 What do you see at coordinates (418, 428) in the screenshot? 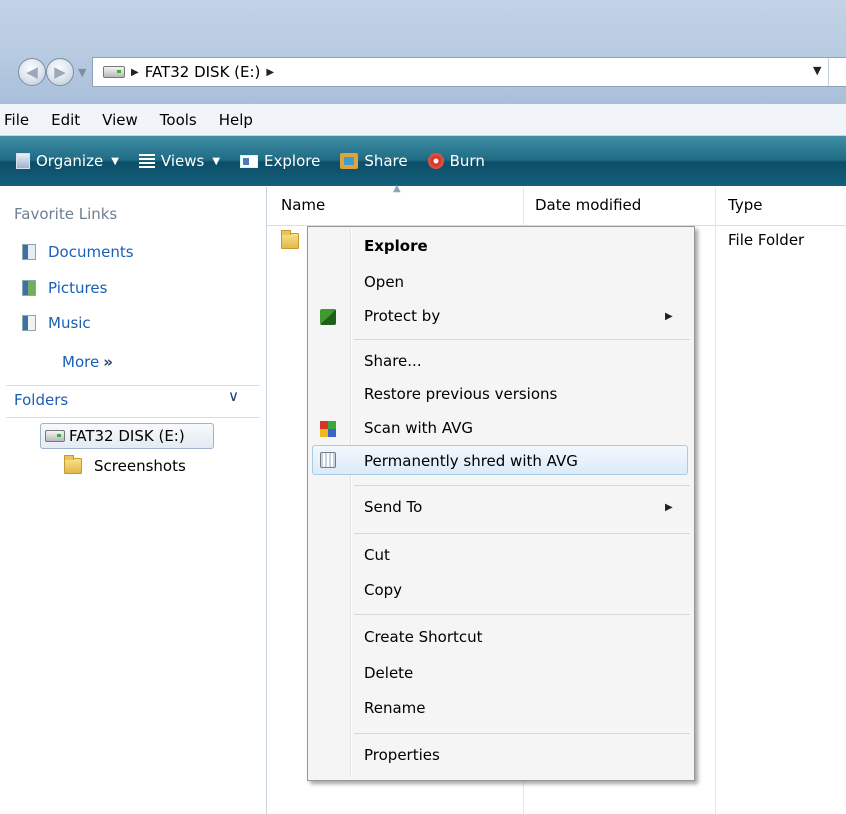
I see `menu-item-scan-with-avg: Scan with AVG` at bounding box center [418, 428].